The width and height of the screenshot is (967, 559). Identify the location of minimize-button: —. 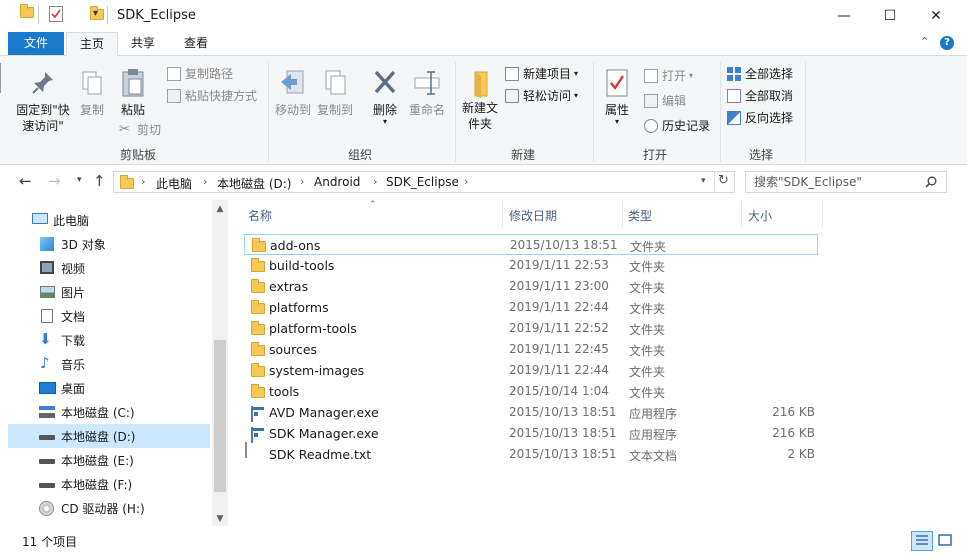
(844, 16).